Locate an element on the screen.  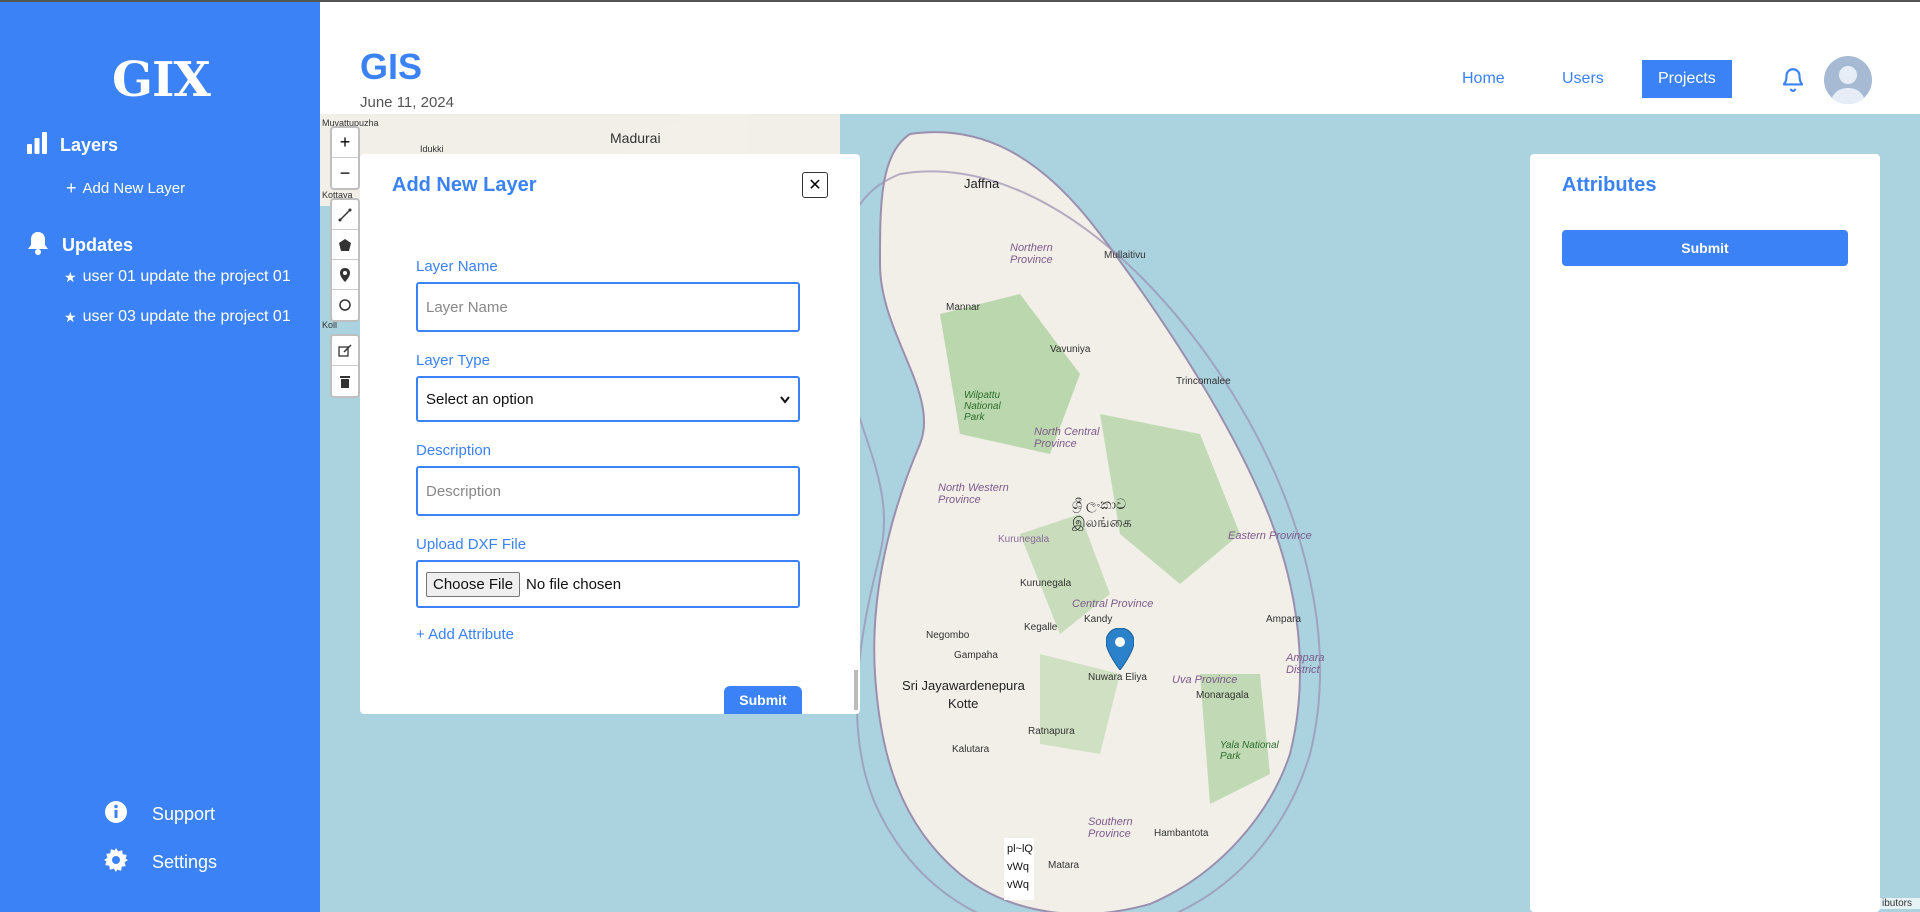
gear-icon is located at coordinates (116, 862).